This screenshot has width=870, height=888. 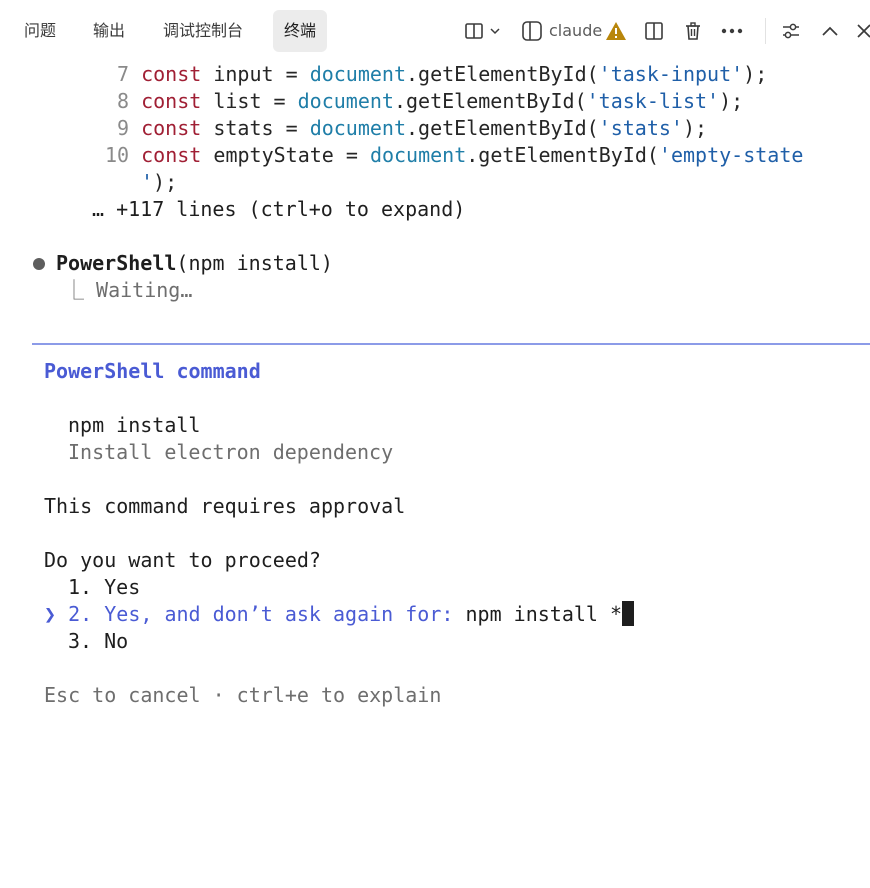 What do you see at coordinates (671, 74) in the screenshot?
I see `code-string: 'task-input'` at bounding box center [671, 74].